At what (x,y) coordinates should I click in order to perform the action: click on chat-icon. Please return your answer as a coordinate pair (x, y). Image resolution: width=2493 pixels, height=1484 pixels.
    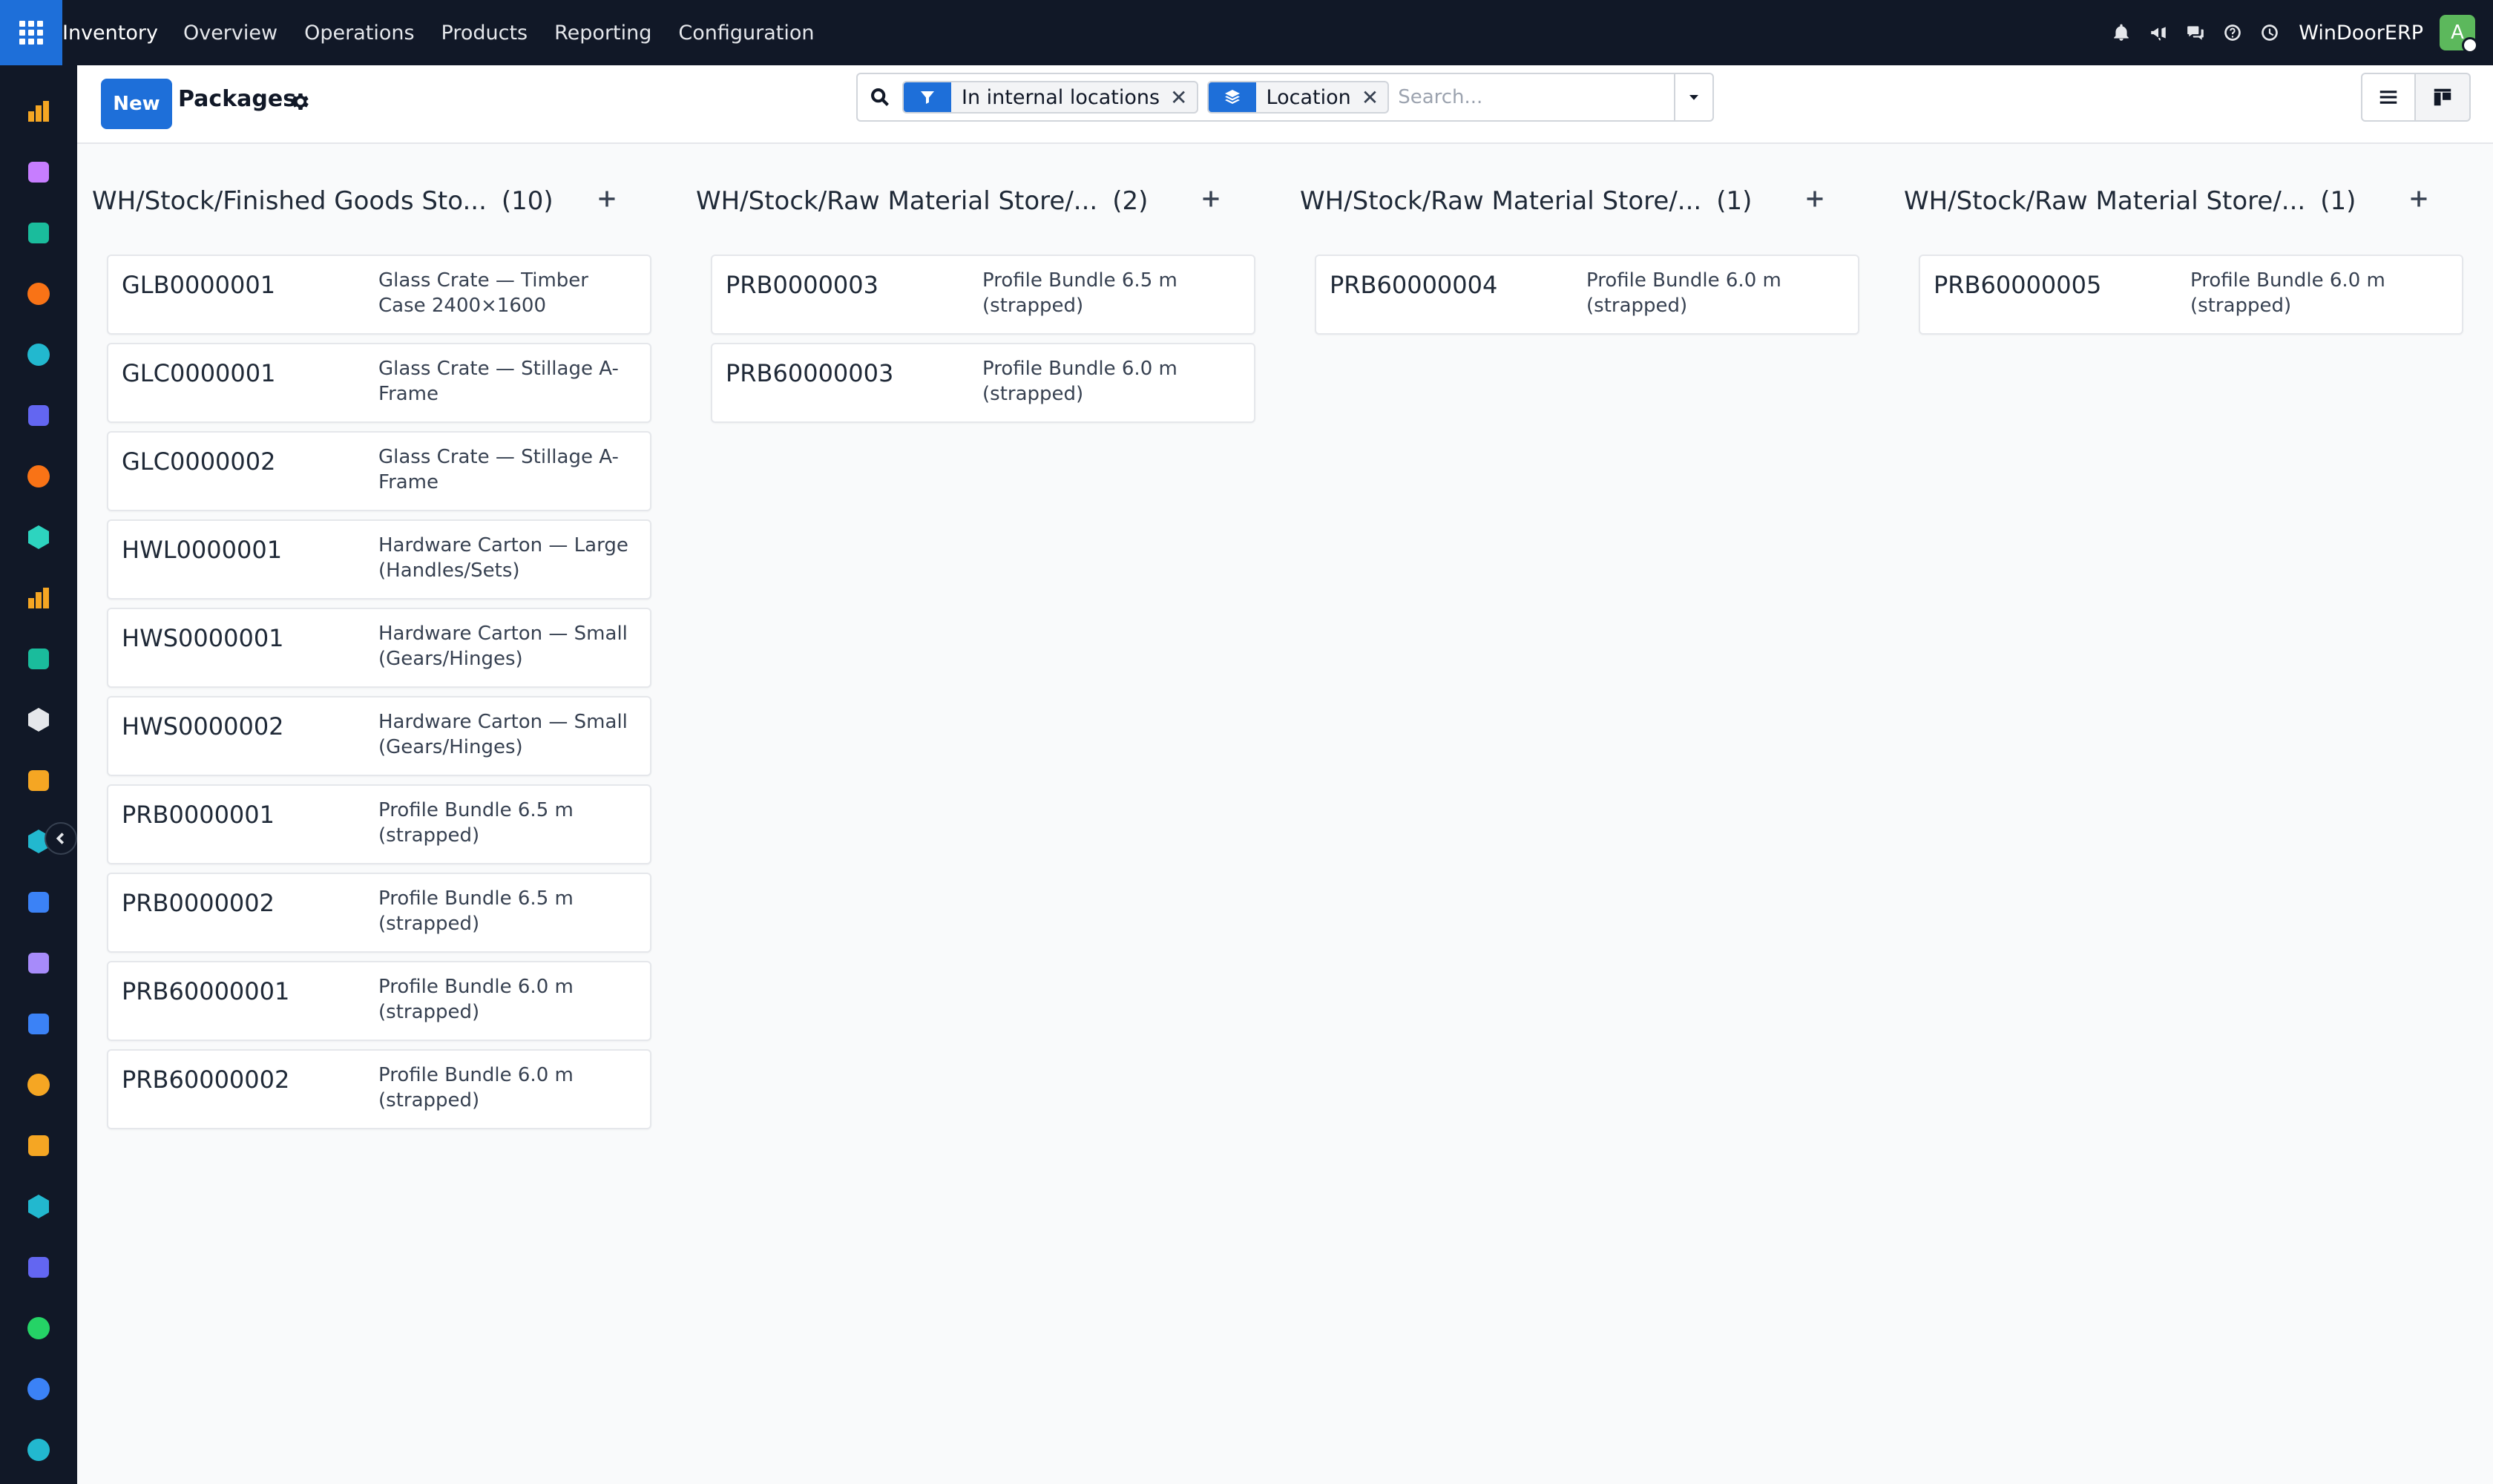
    Looking at the image, I should click on (38, 294).